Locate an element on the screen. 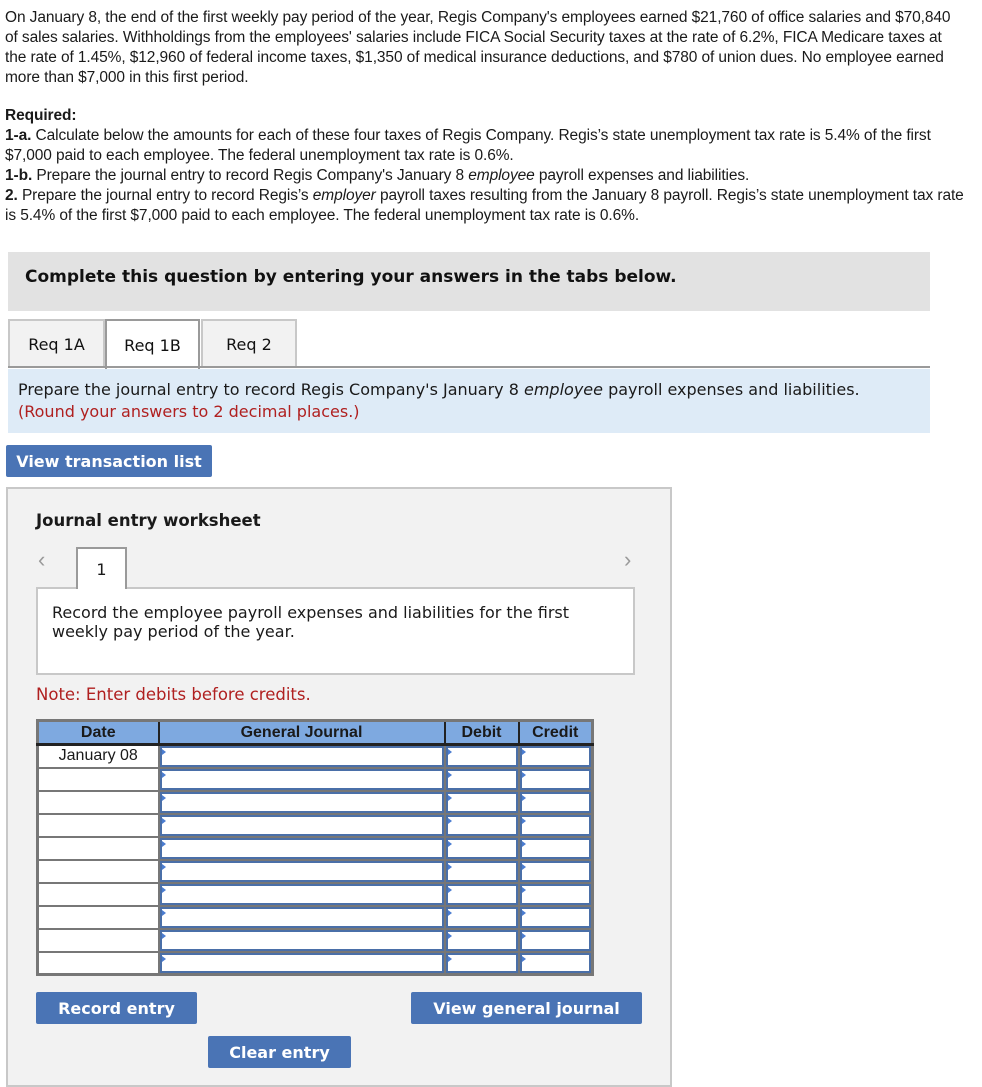 Image resolution: width=982 pixels, height=1087 pixels. tab-req-1a: Req 1A is located at coordinates (56, 343).